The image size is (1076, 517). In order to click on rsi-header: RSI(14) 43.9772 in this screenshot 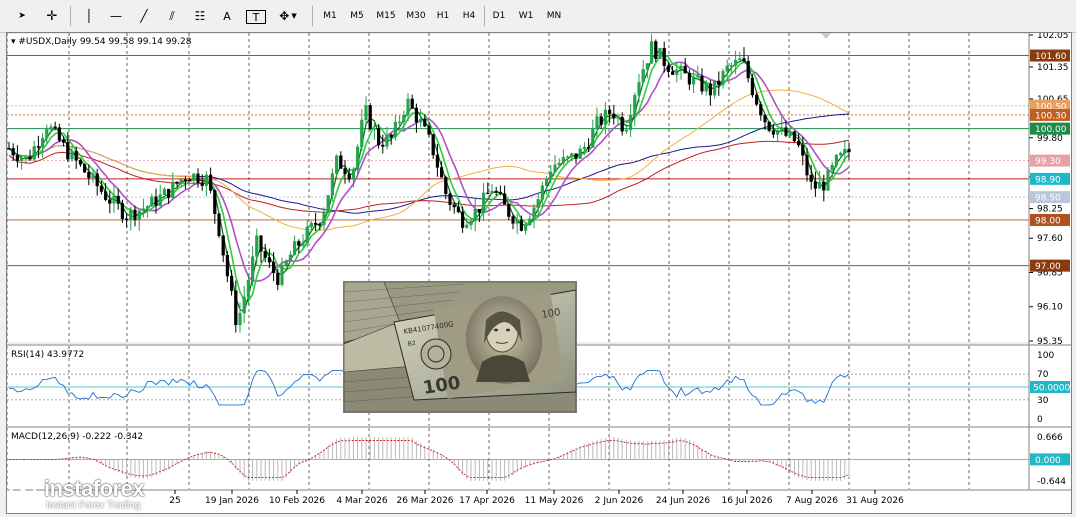, I will do `click(47, 355)`.